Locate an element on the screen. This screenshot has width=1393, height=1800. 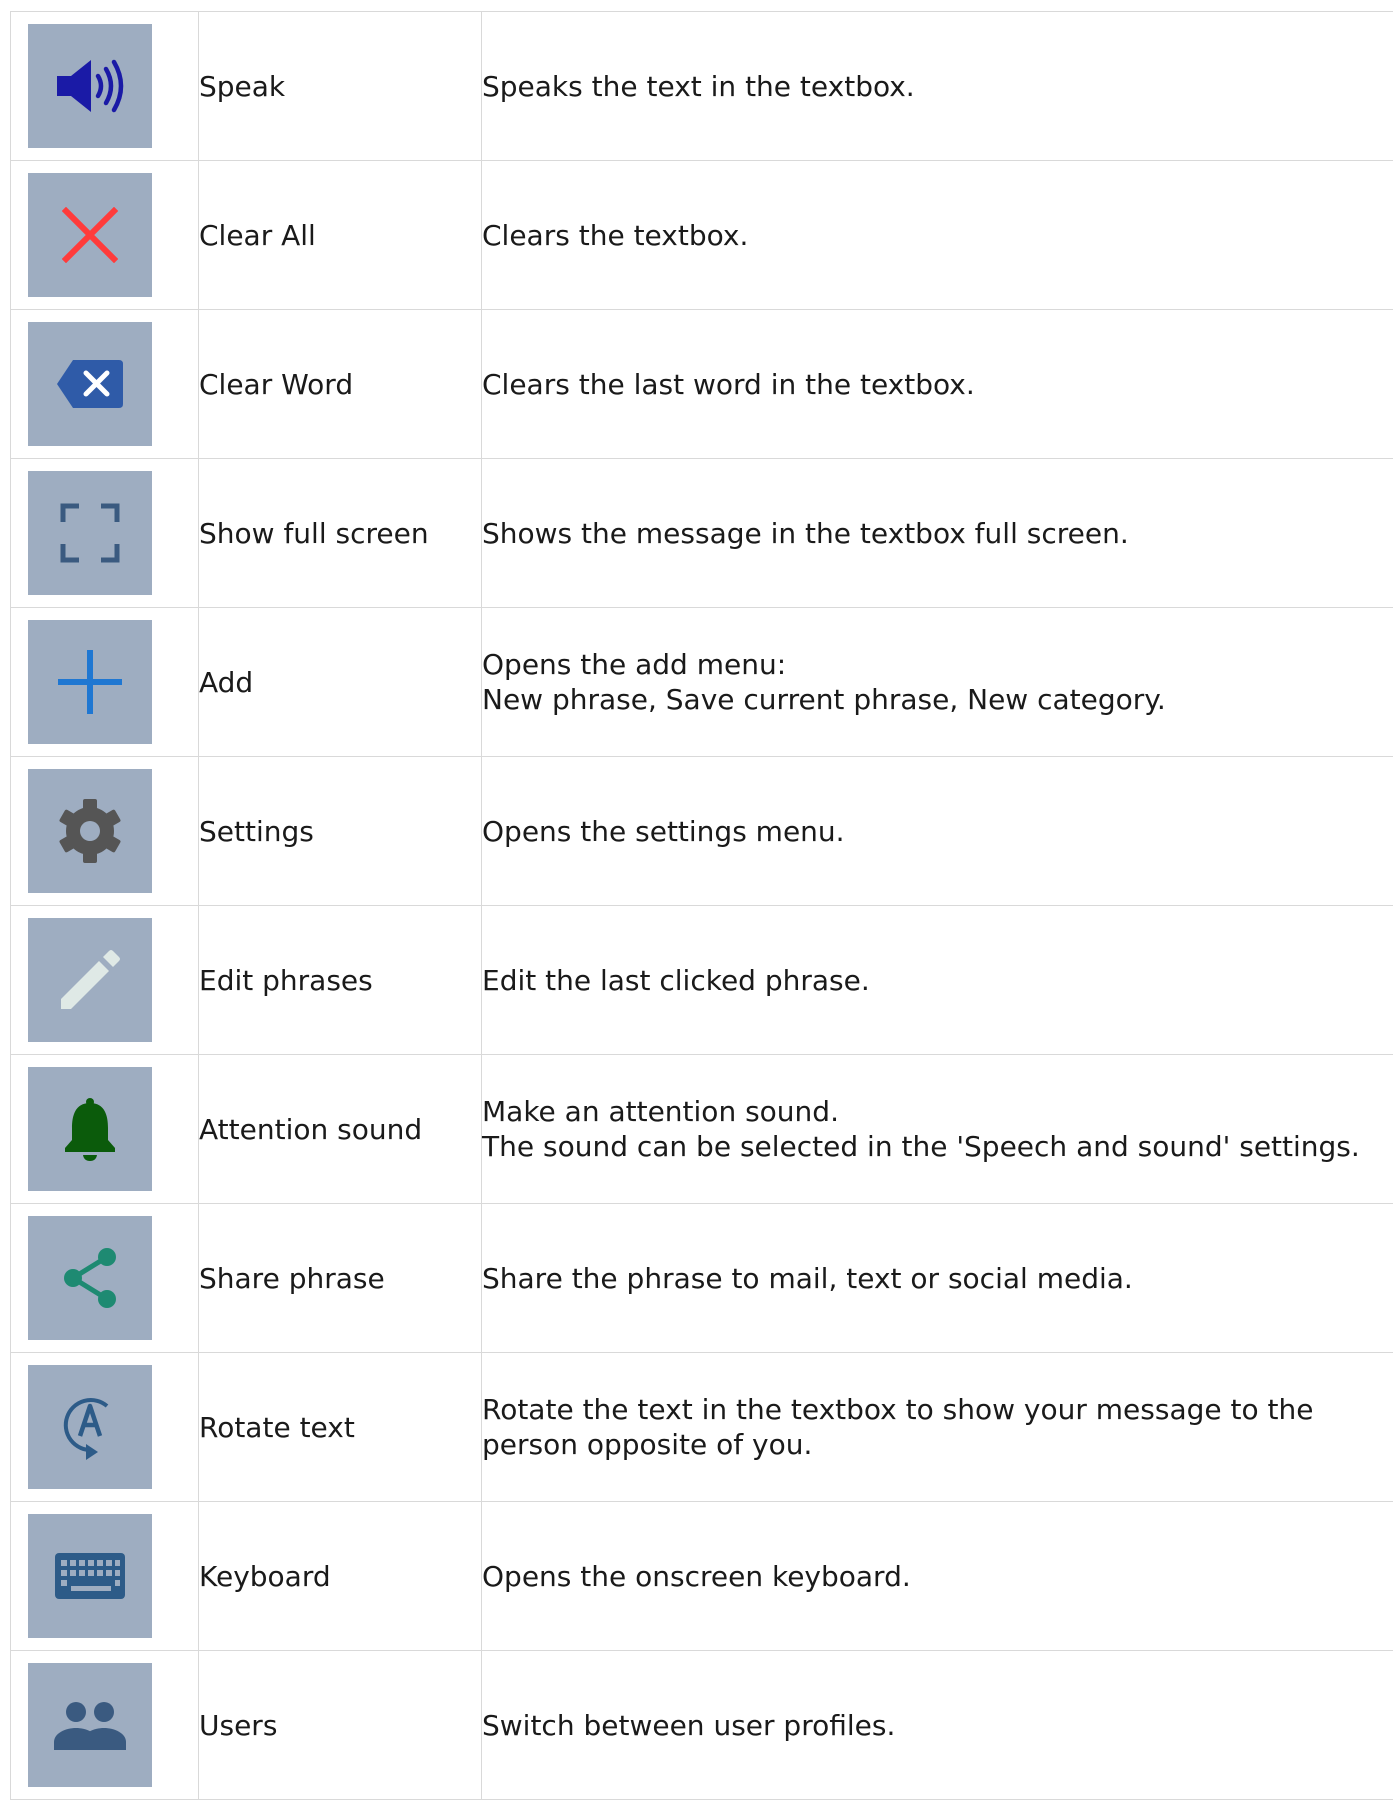
bell-icon is located at coordinates (90, 1129).